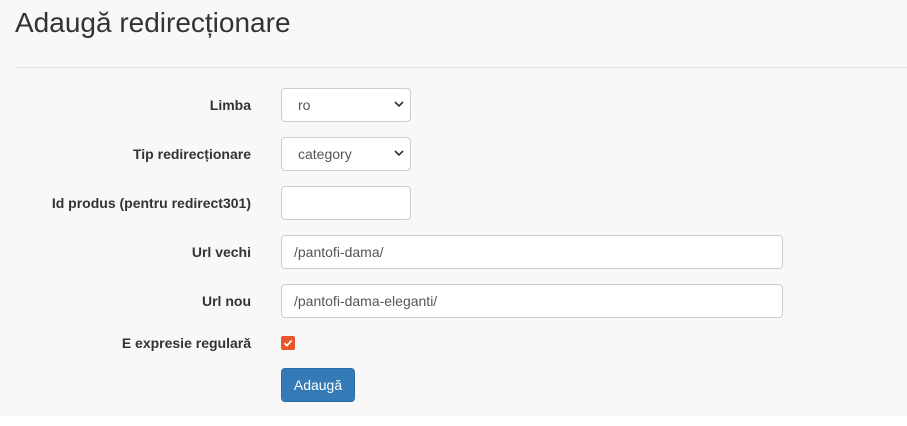 This screenshot has width=907, height=426. What do you see at coordinates (346, 203) in the screenshot?
I see `product-id-input` at bounding box center [346, 203].